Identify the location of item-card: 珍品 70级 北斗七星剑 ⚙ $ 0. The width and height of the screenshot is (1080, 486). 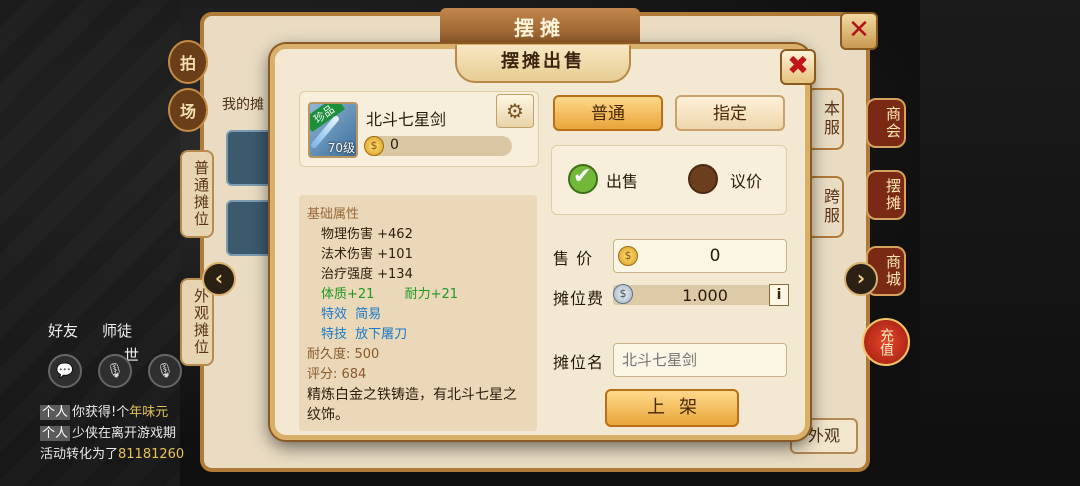
(419, 129).